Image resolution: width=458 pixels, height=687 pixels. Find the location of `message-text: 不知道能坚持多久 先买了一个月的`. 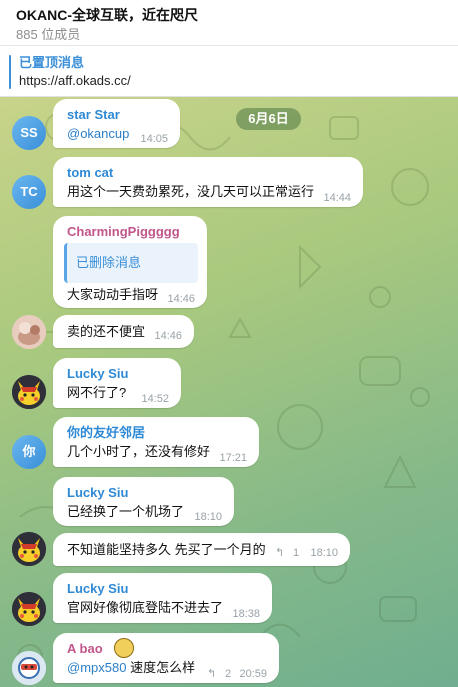

message-text: 不知道能坚持多久 先买了一个月的 is located at coordinates (166, 549).